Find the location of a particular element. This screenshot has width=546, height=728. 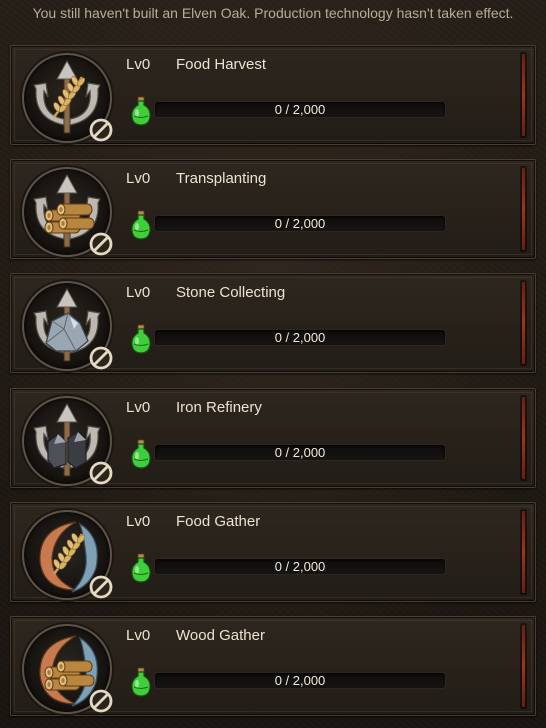

tech-name: Wood Gather is located at coordinates (220, 635).